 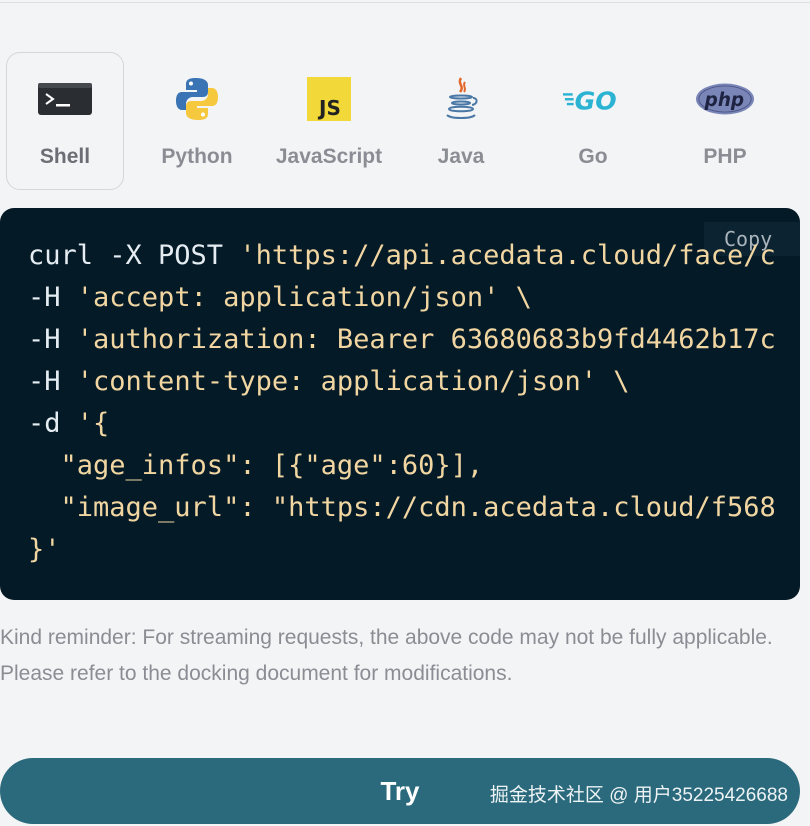 I want to click on code-line: -H 'accept: application/json' \, so click(x=280, y=297).